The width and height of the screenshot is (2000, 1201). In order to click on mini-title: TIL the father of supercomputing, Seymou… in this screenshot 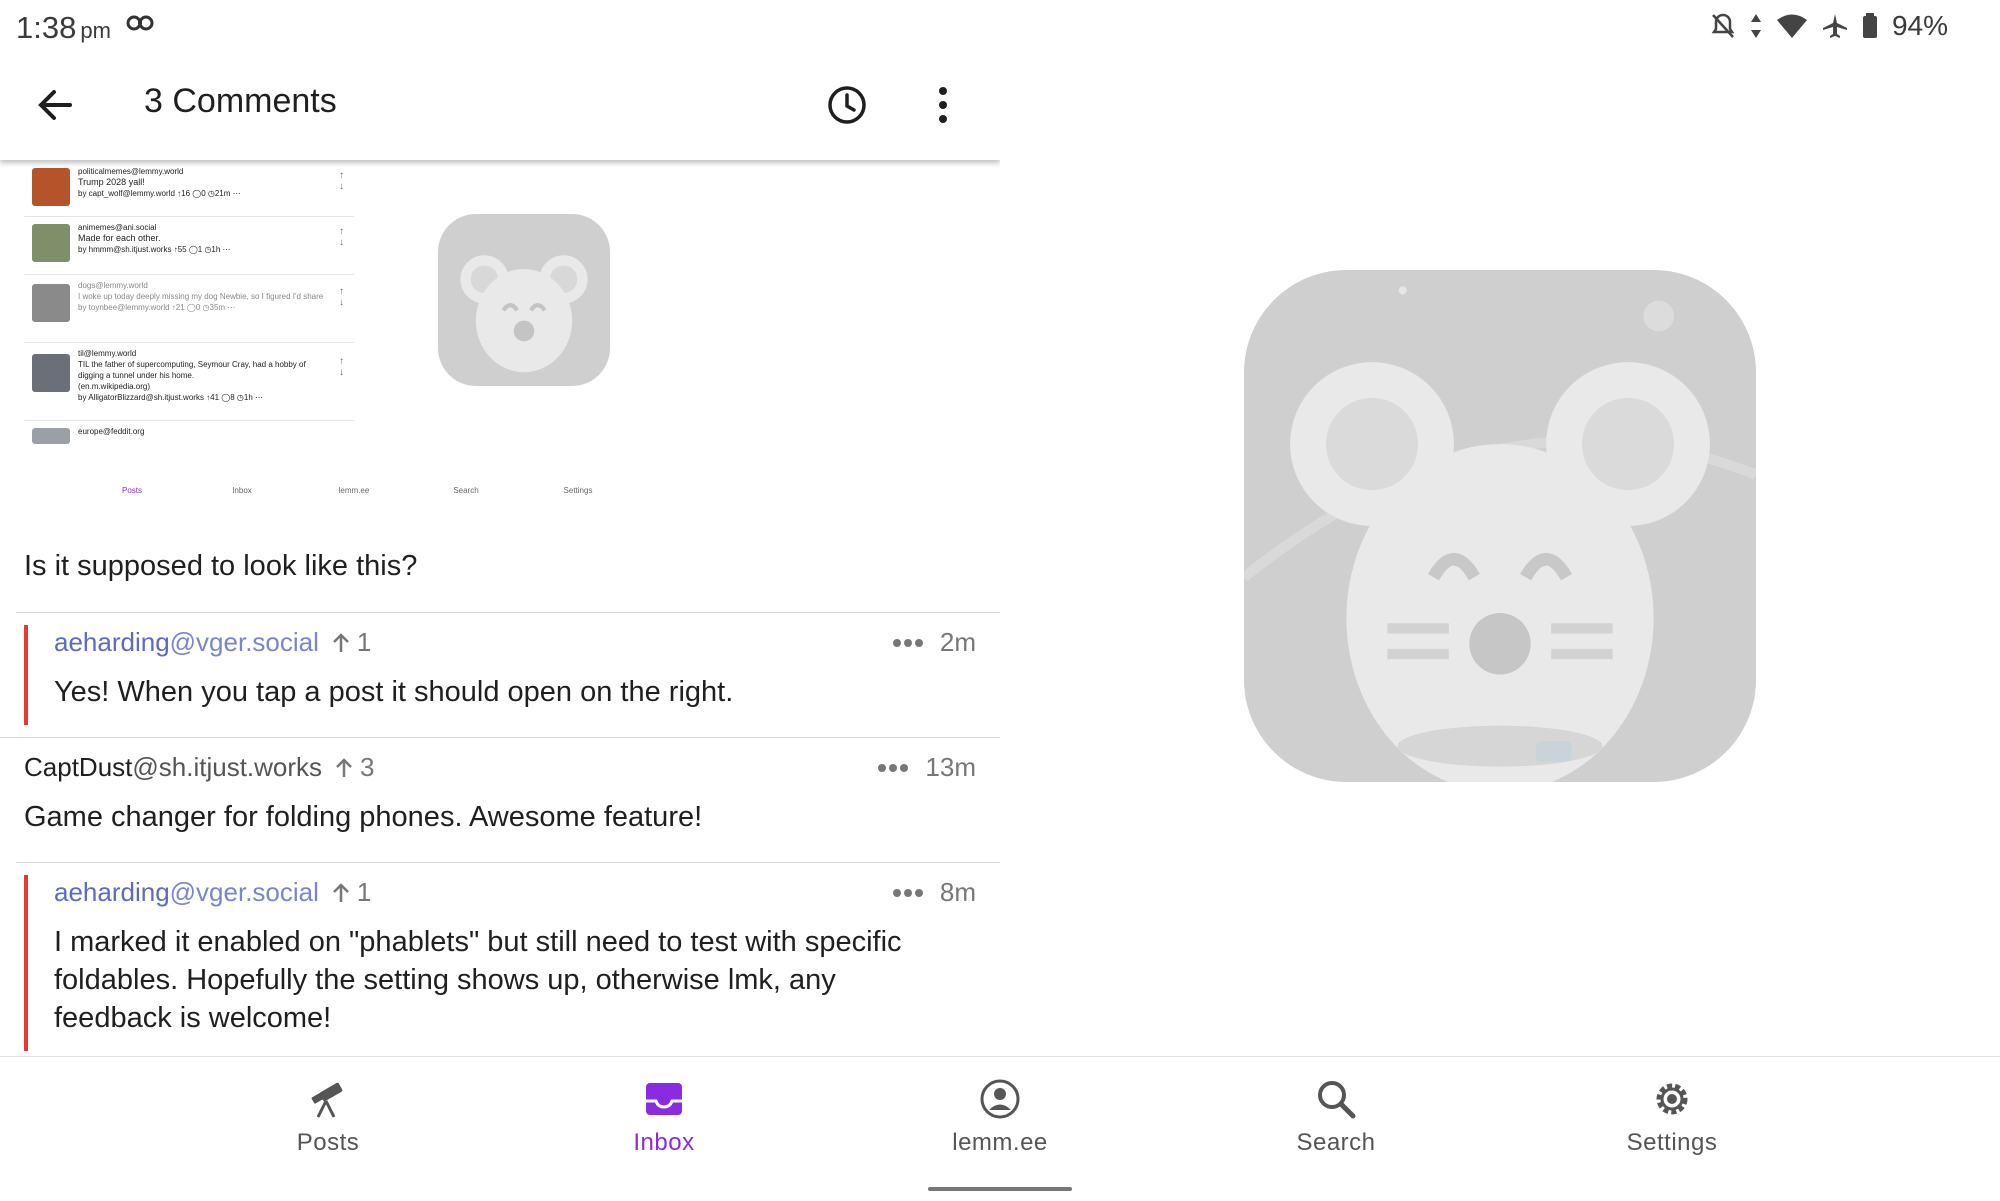, I will do `click(192, 370)`.